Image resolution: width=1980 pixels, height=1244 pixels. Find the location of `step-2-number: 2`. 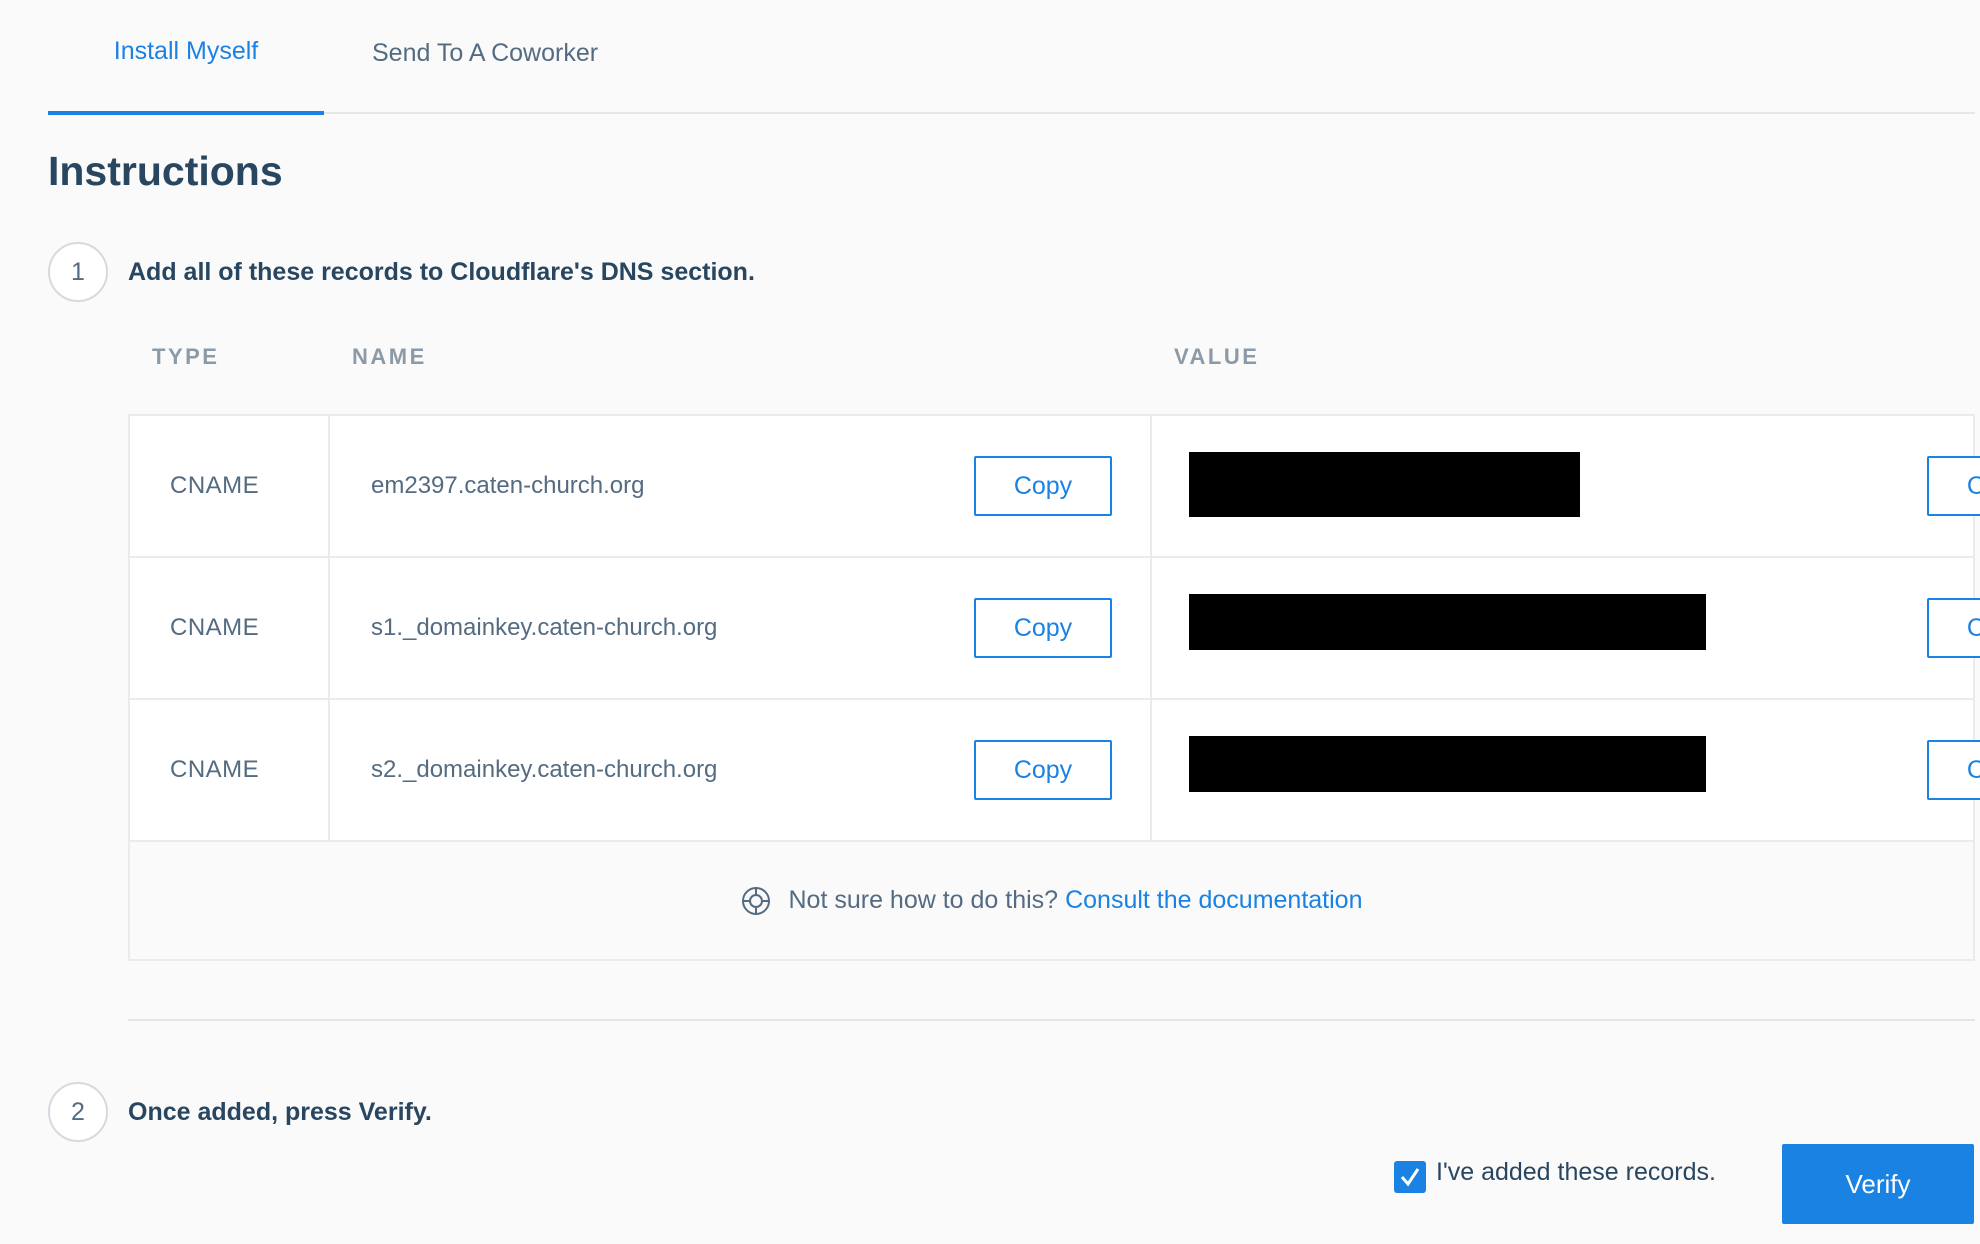

step-2-number: 2 is located at coordinates (78, 1112).